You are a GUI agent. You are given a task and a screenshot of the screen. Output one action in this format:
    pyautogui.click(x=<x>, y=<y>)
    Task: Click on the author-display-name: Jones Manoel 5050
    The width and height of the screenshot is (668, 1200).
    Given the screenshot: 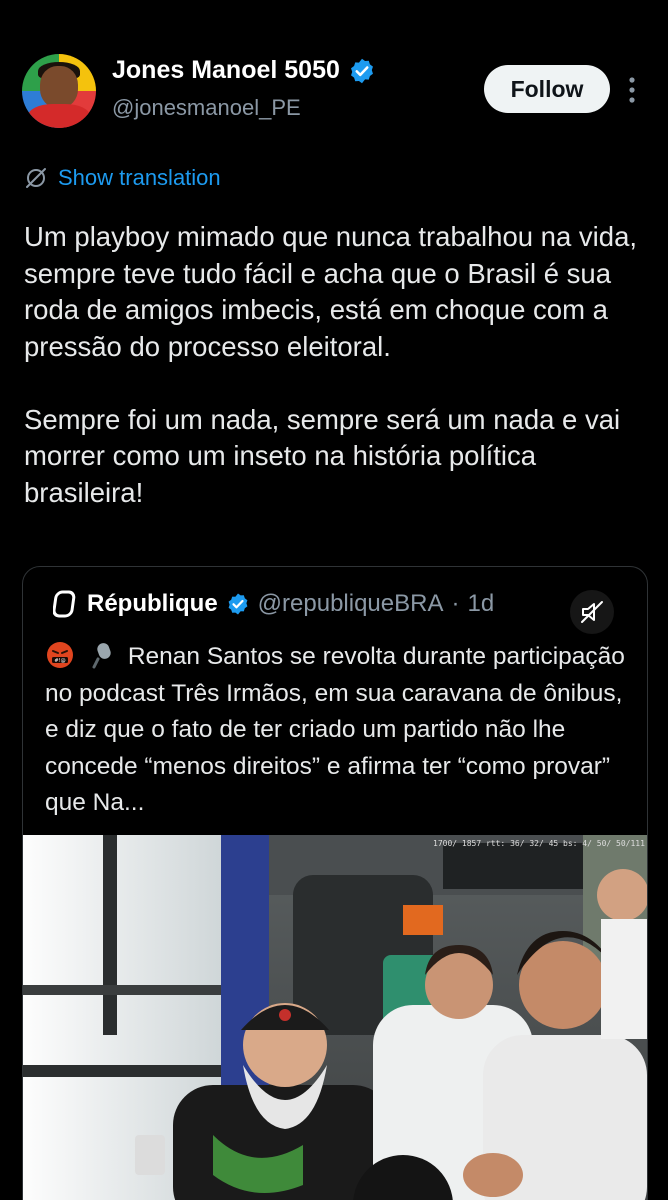 What is the action you would take?
    pyautogui.click(x=226, y=70)
    